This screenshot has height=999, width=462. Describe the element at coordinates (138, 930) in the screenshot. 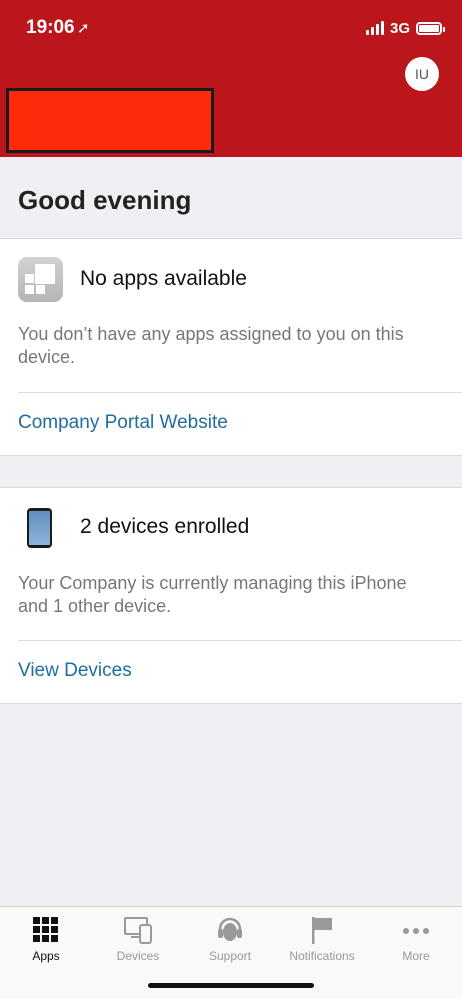

I see `devices-icon` at that location.